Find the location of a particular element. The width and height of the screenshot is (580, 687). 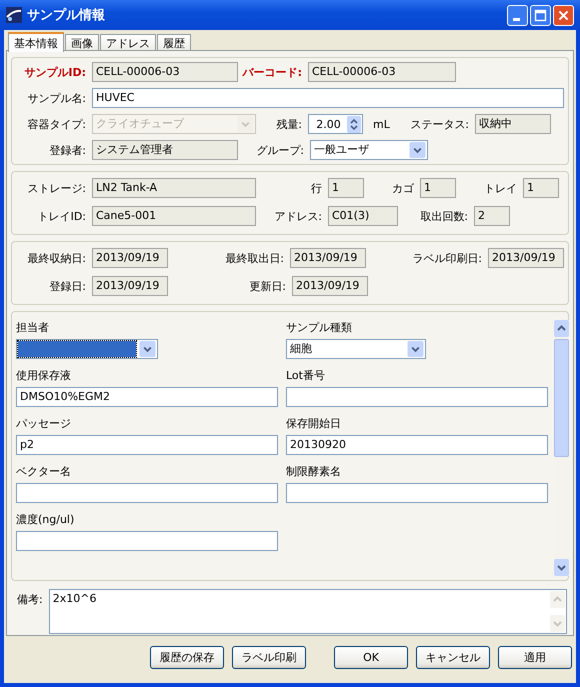

field-label: カゴ is located at coordinates (403, 188).